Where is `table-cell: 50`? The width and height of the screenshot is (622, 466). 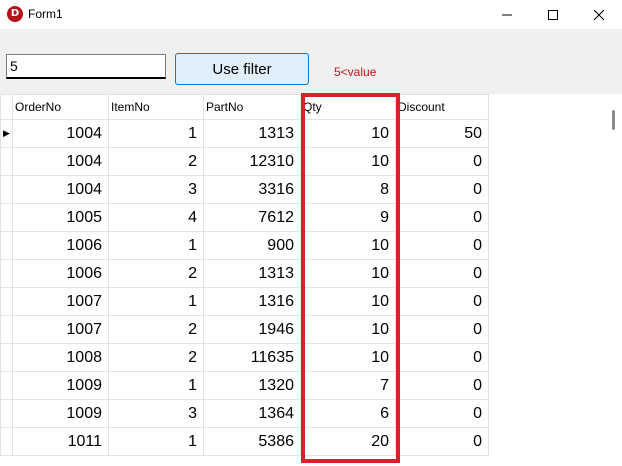
table-cell: 50 is located at coordinates (442, 133).